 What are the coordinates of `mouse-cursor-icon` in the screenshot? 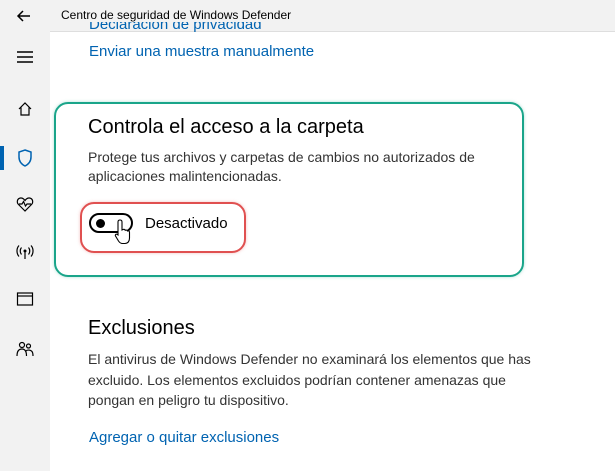 It's located at (122, 232).